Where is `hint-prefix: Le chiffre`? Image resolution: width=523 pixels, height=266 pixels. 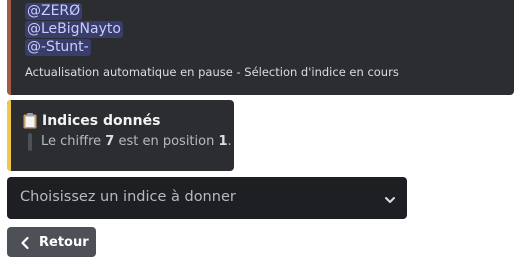 hint-prefix: Le chiffre is located at coordinates (73, 141).